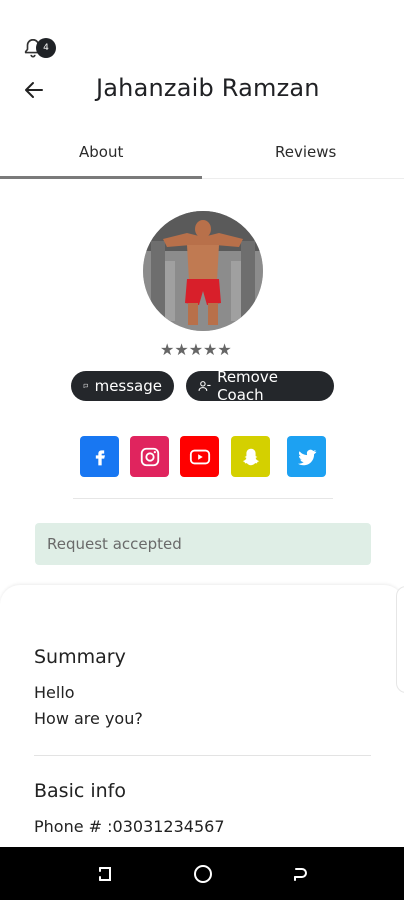 The height and width of the screenshot is (900, 404). I want to click on rating-stars: ★★★★★, so click(196, 349).